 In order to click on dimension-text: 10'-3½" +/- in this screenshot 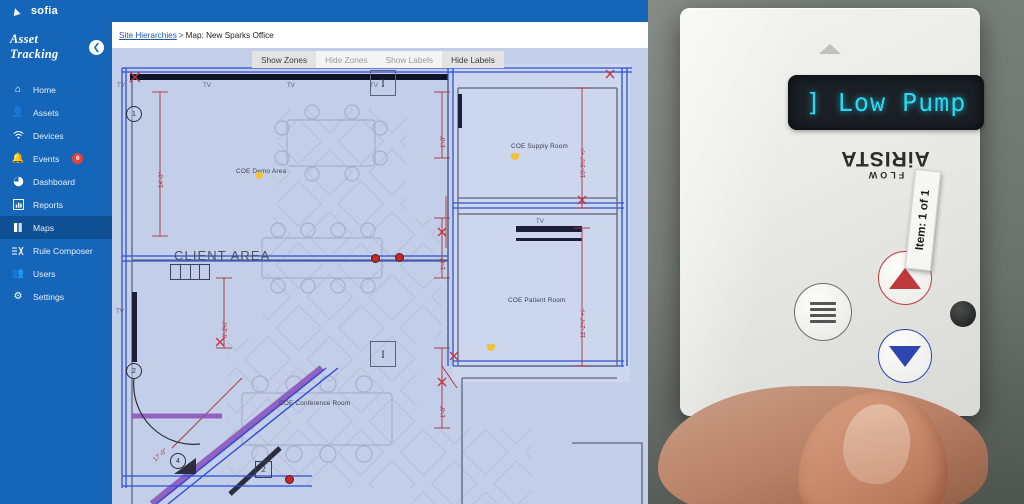, I will do `click(583, 162)`.